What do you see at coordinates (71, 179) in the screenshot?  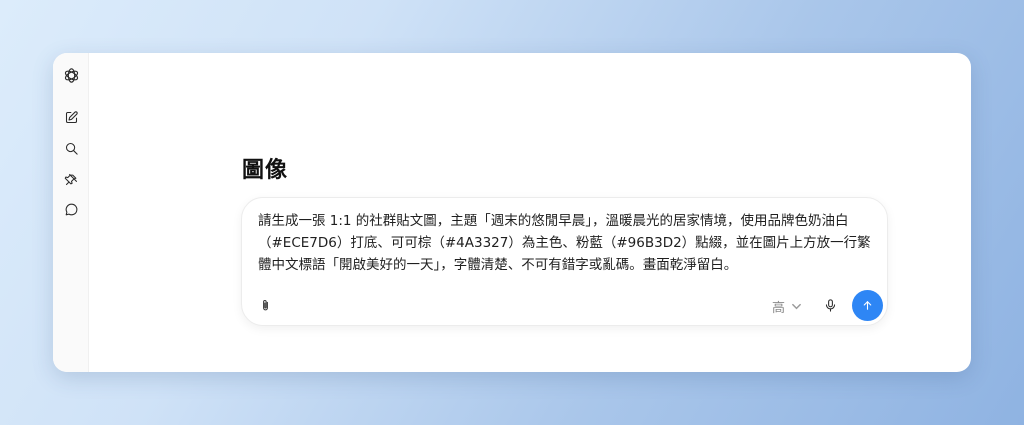 I see `pin-icon` at bounding box center [71, 179].